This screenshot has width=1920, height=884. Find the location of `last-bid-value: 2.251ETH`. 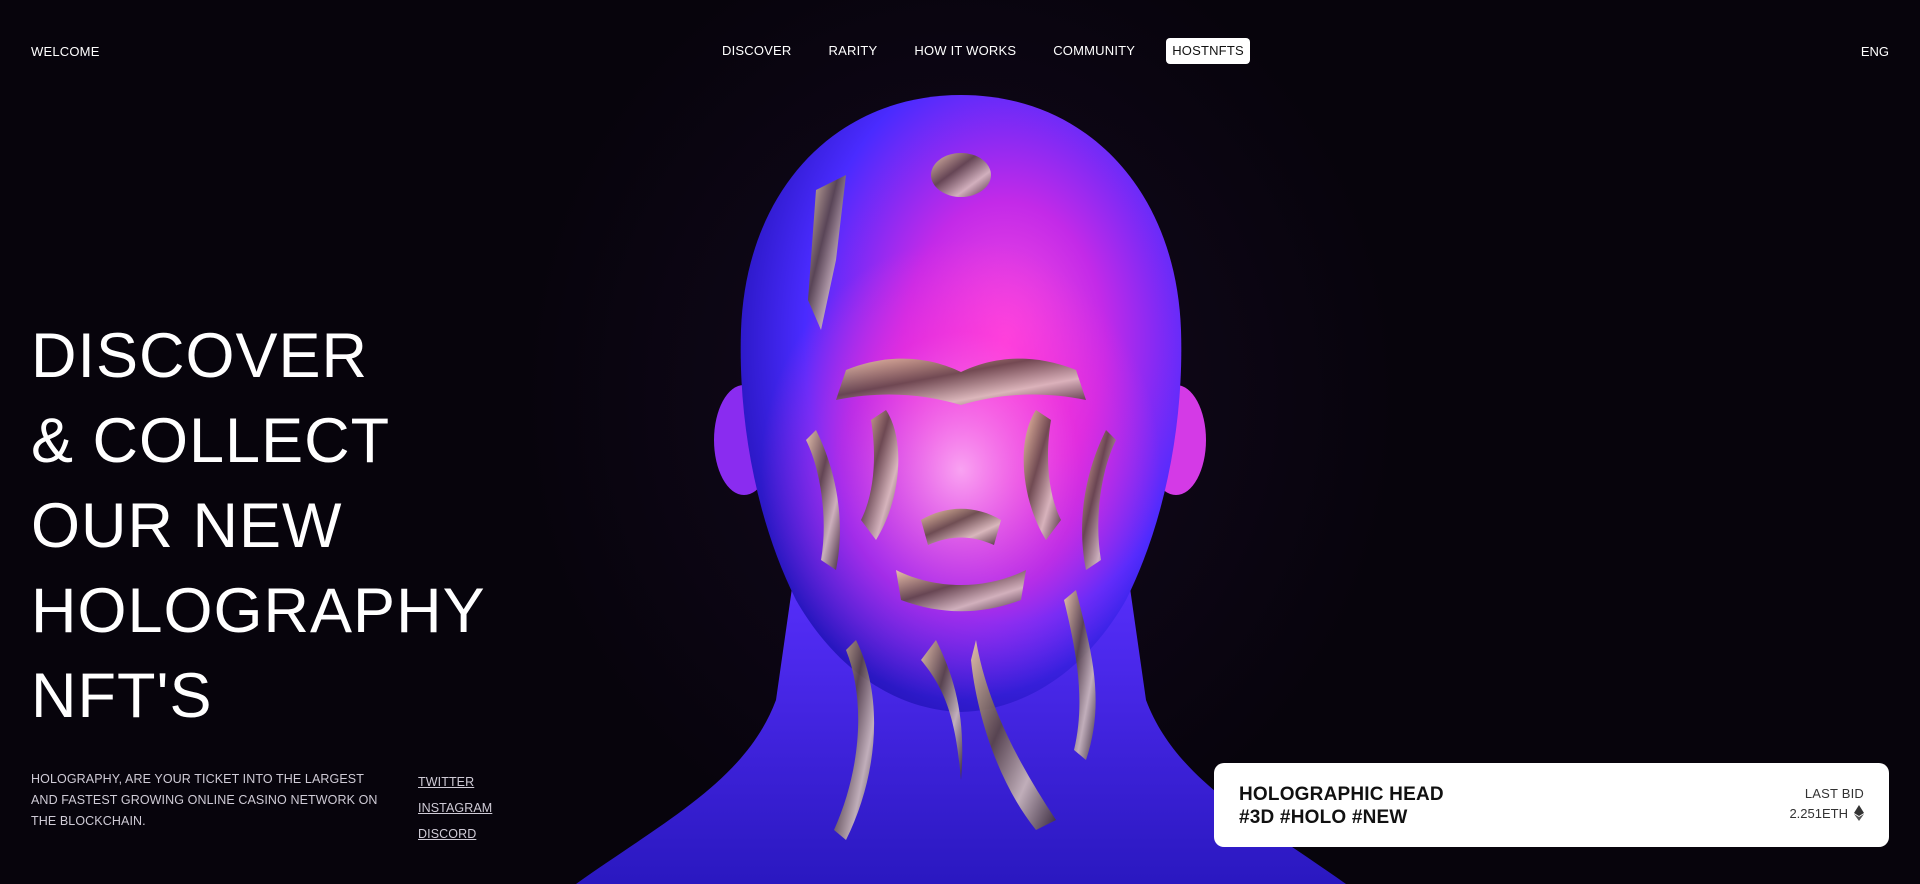

last-bid-value: 2.251ETH is located at coordinates (1826, 813).